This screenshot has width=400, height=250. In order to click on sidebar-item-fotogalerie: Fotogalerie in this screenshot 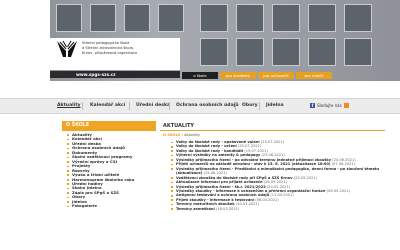, I will do `click(109, 205)`.